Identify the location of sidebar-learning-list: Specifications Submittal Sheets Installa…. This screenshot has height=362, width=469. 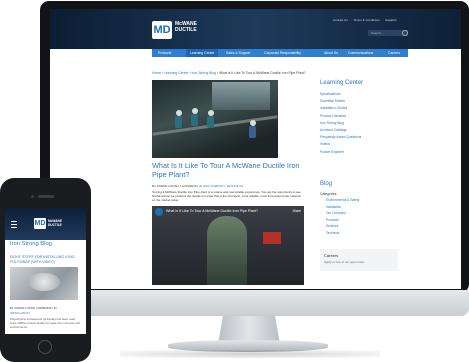
(360, 123).